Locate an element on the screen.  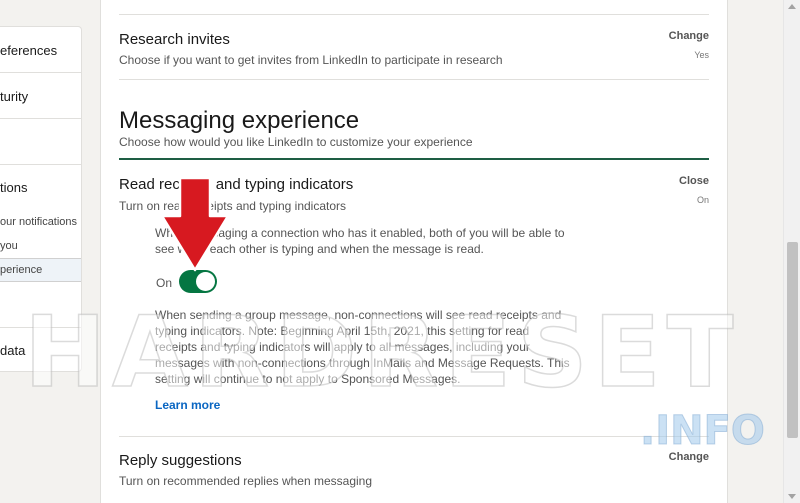
read-receipts-toggle is located at coordinates (198, 281).